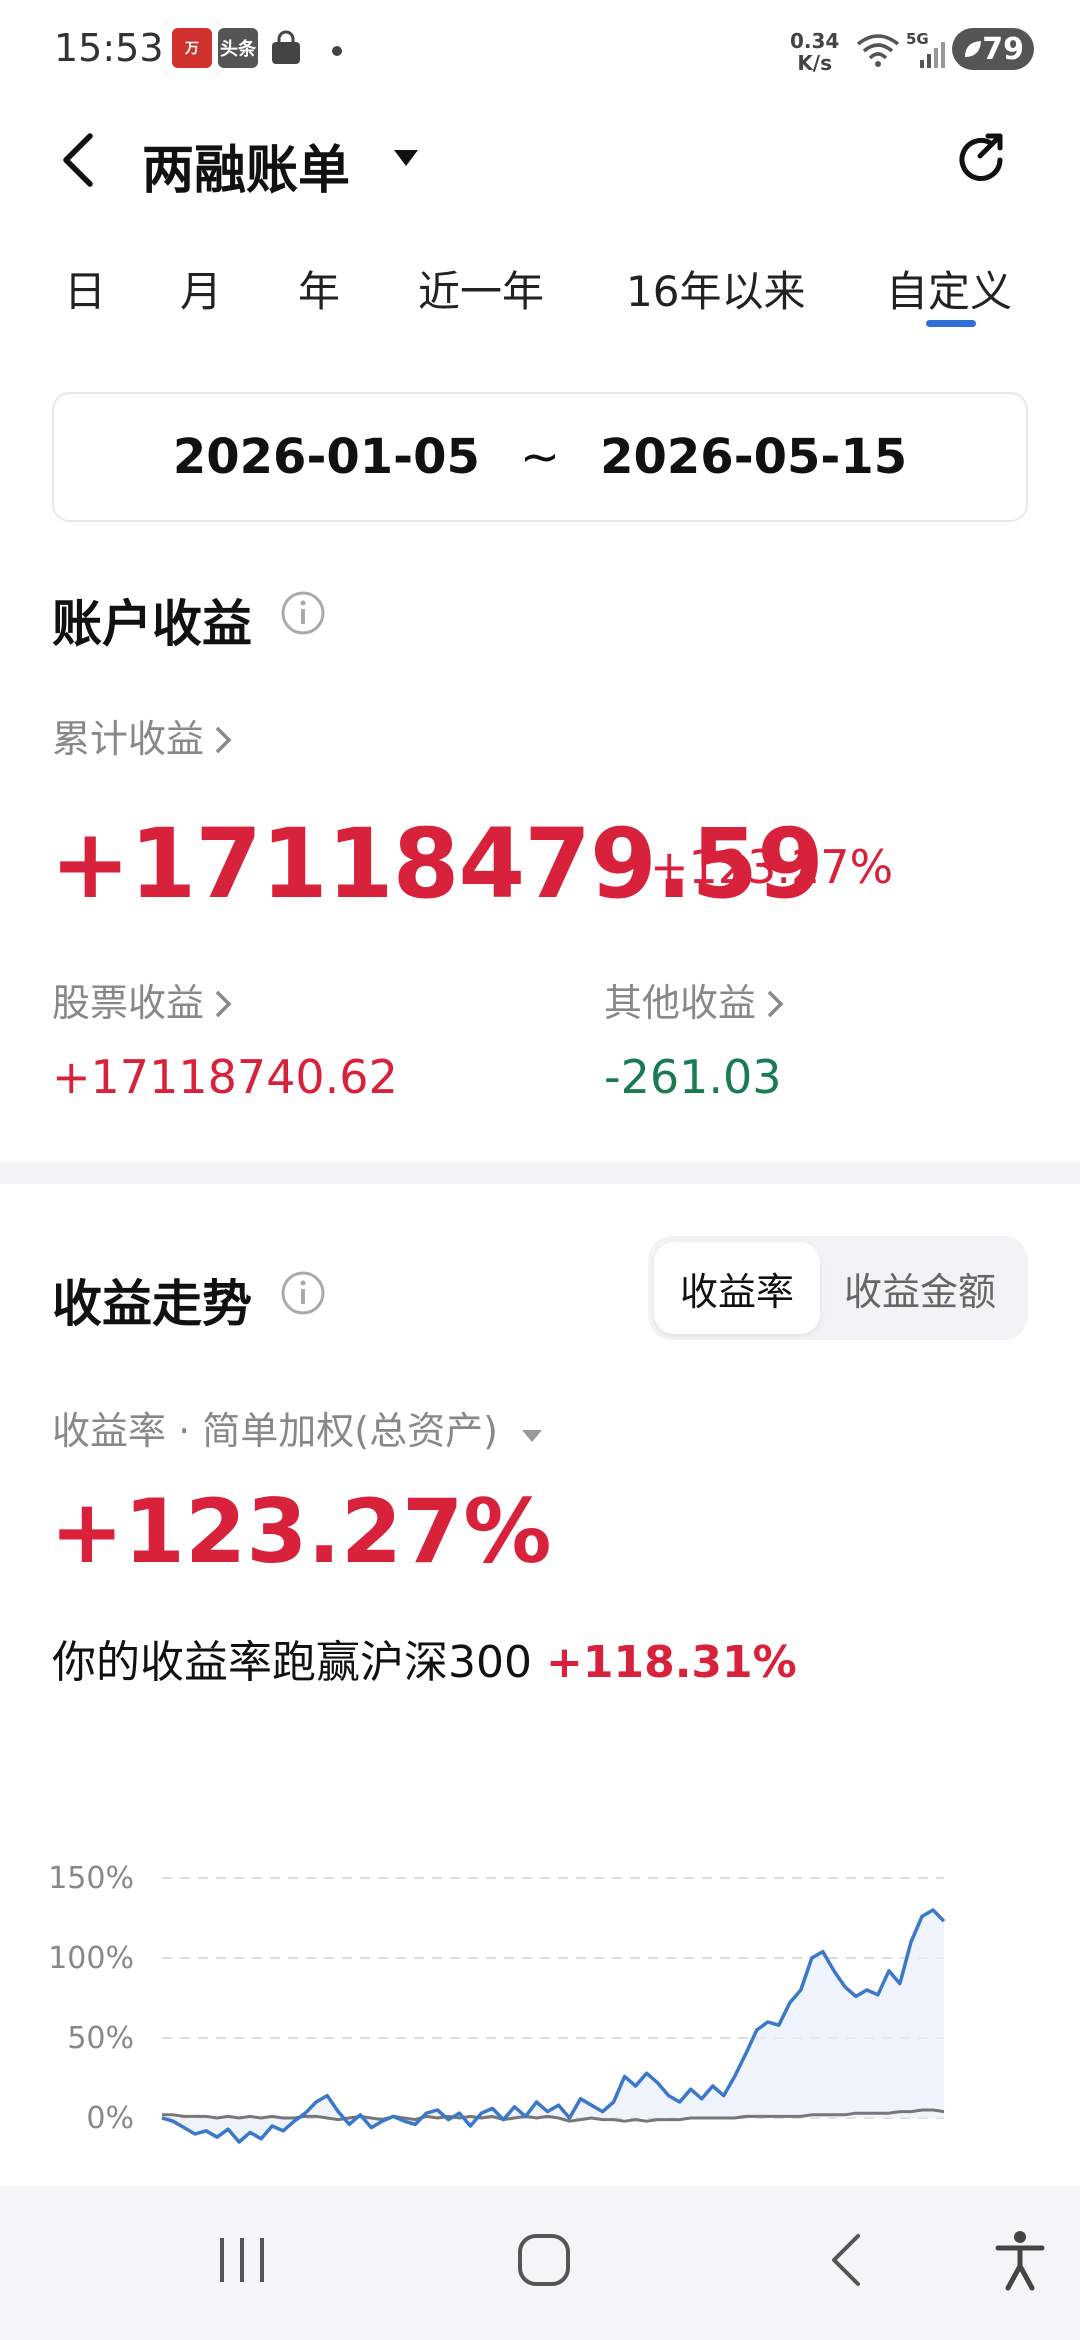 The height and width of the screenshot is (2340, 1080). Describe the element at coordinates (201, 288) in the screenshot. I see `tab-month: 月` at that location.